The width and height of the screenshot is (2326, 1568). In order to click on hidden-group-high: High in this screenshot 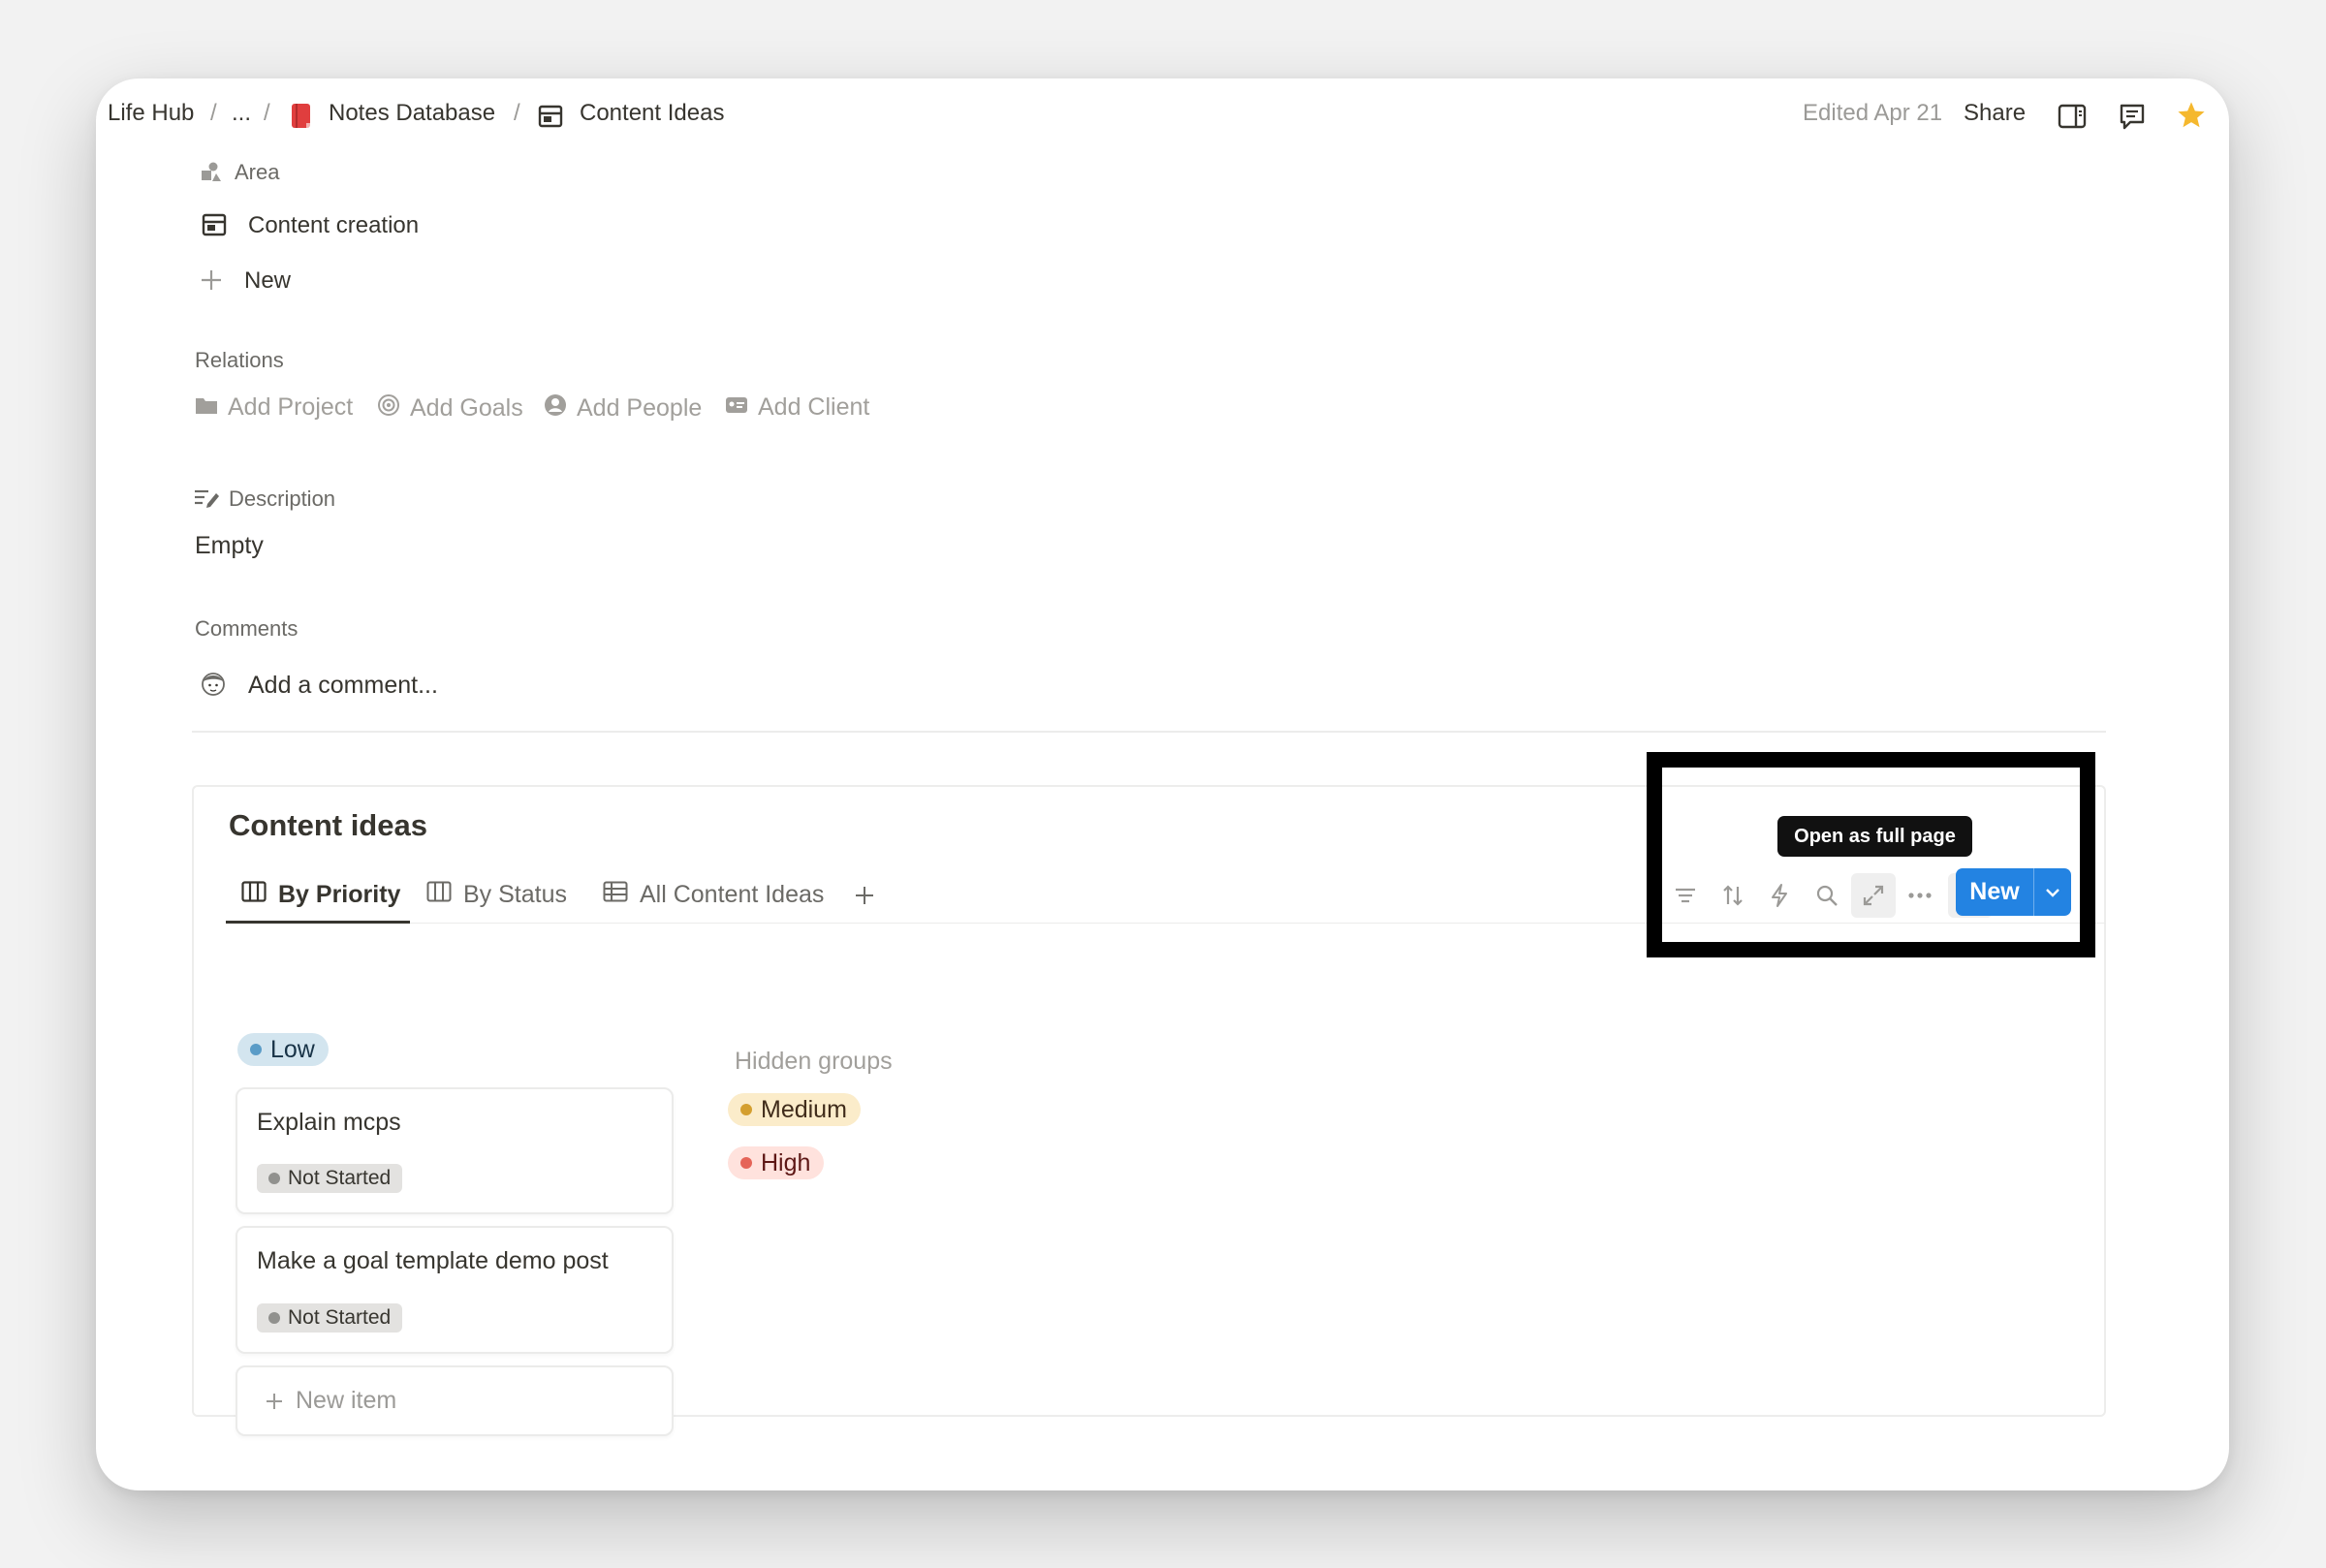, I will do `click(776, 1163)`.